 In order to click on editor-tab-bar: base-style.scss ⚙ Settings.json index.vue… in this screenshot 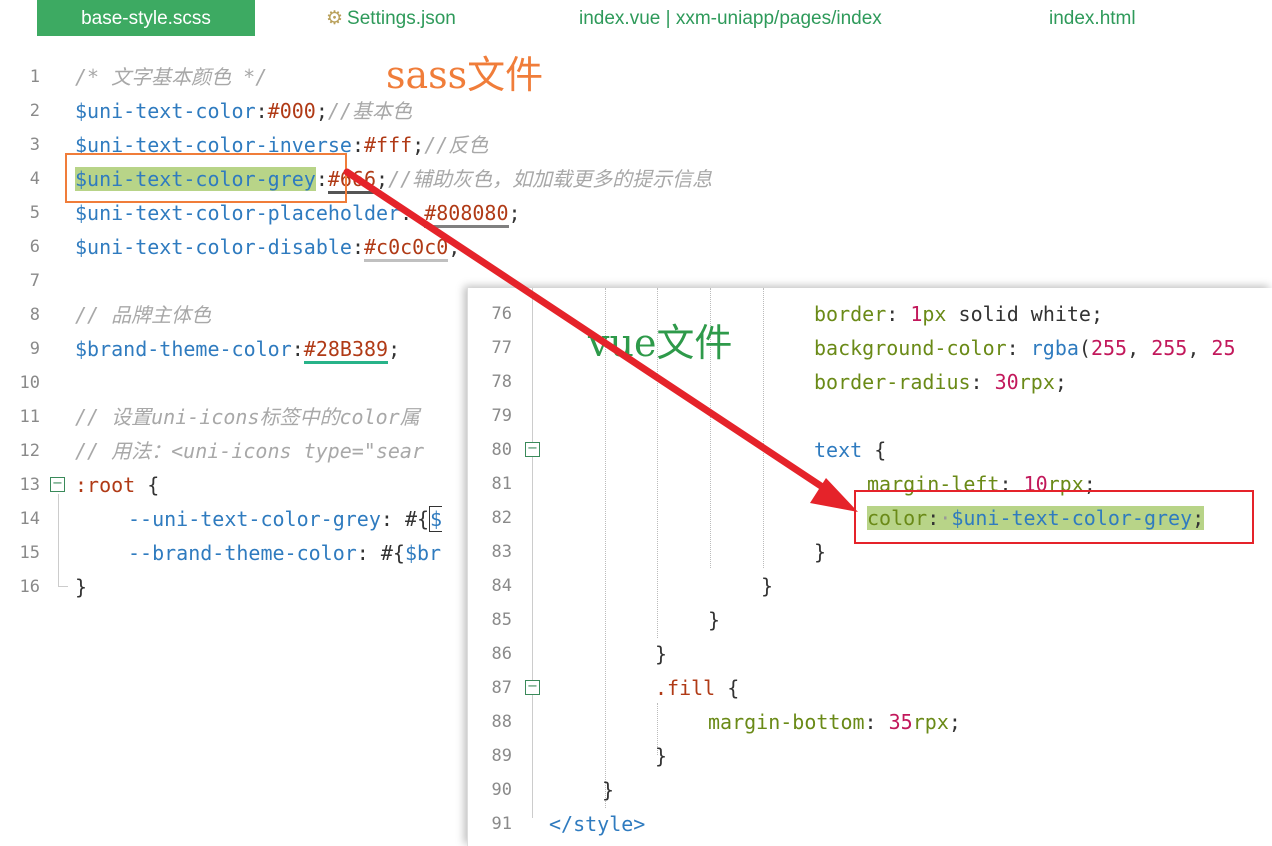, I will do `click(636, 20)`.